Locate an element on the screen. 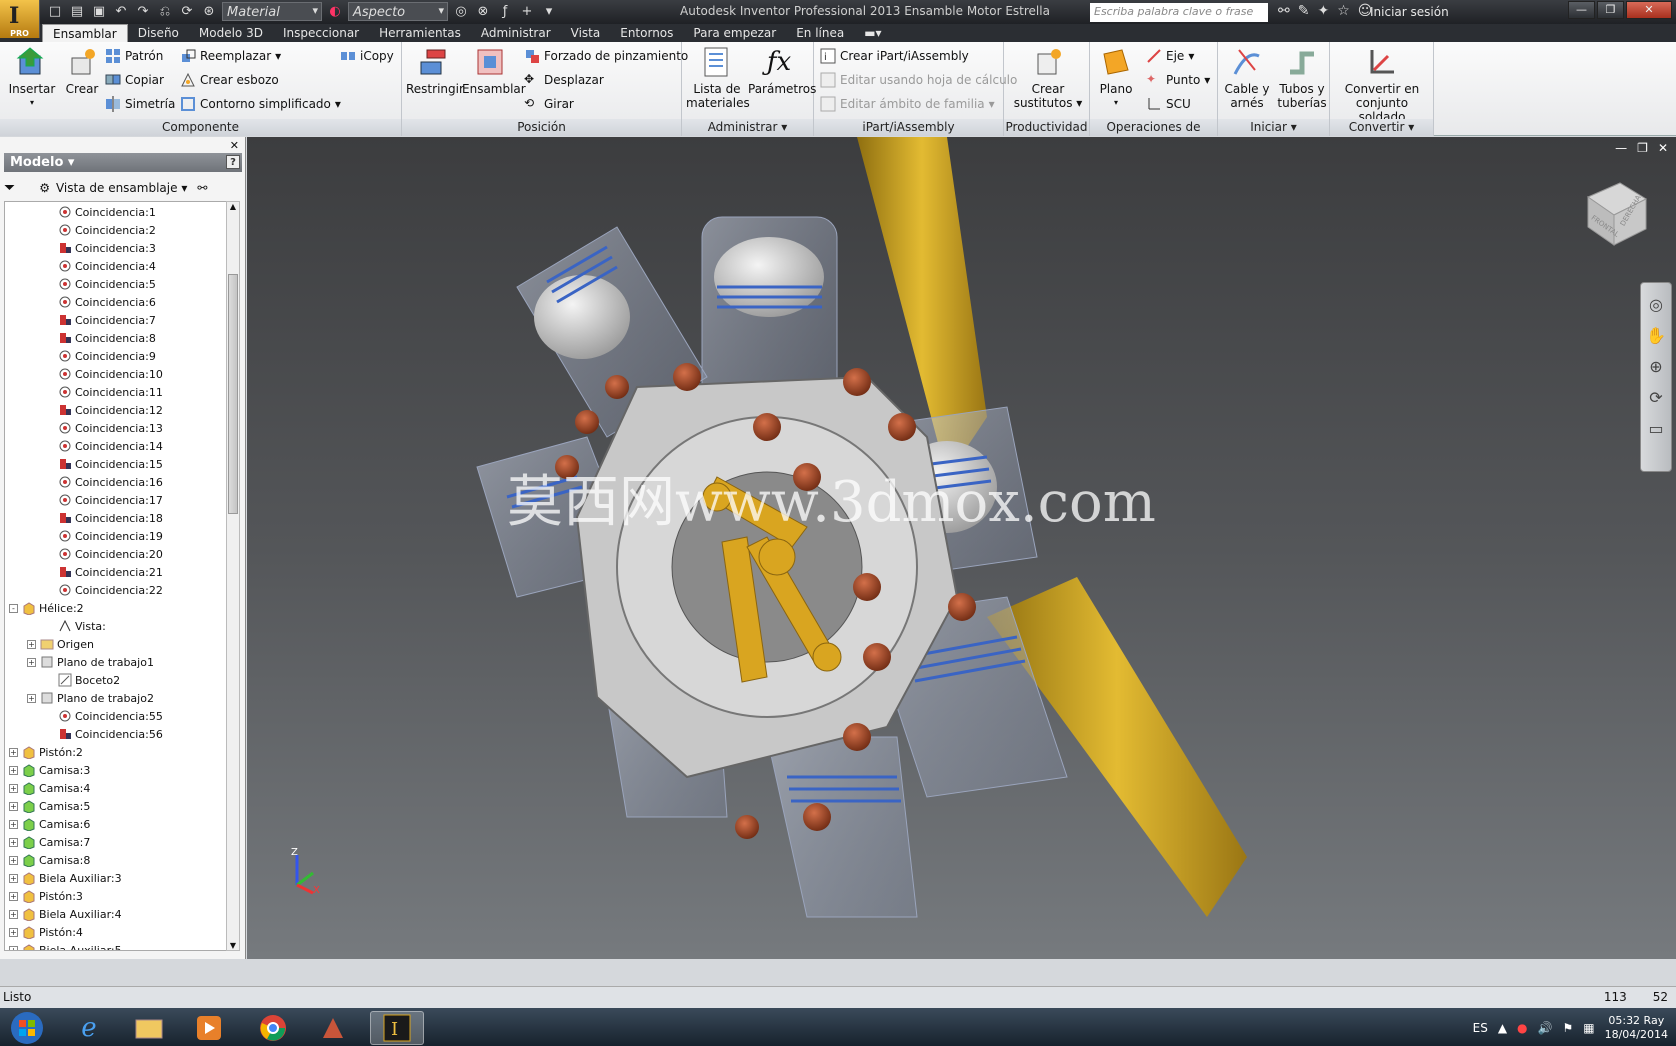  tree-item: Coincidencia:22 is located at coordinates (104, 590).